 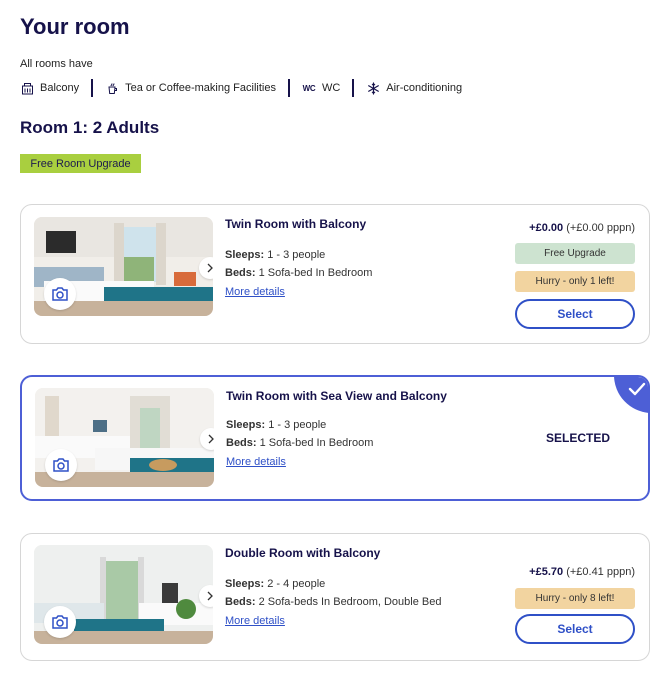 I want to click on room-price: +£0.00 (+£0.00 pppn), so click(x=582, y=228).